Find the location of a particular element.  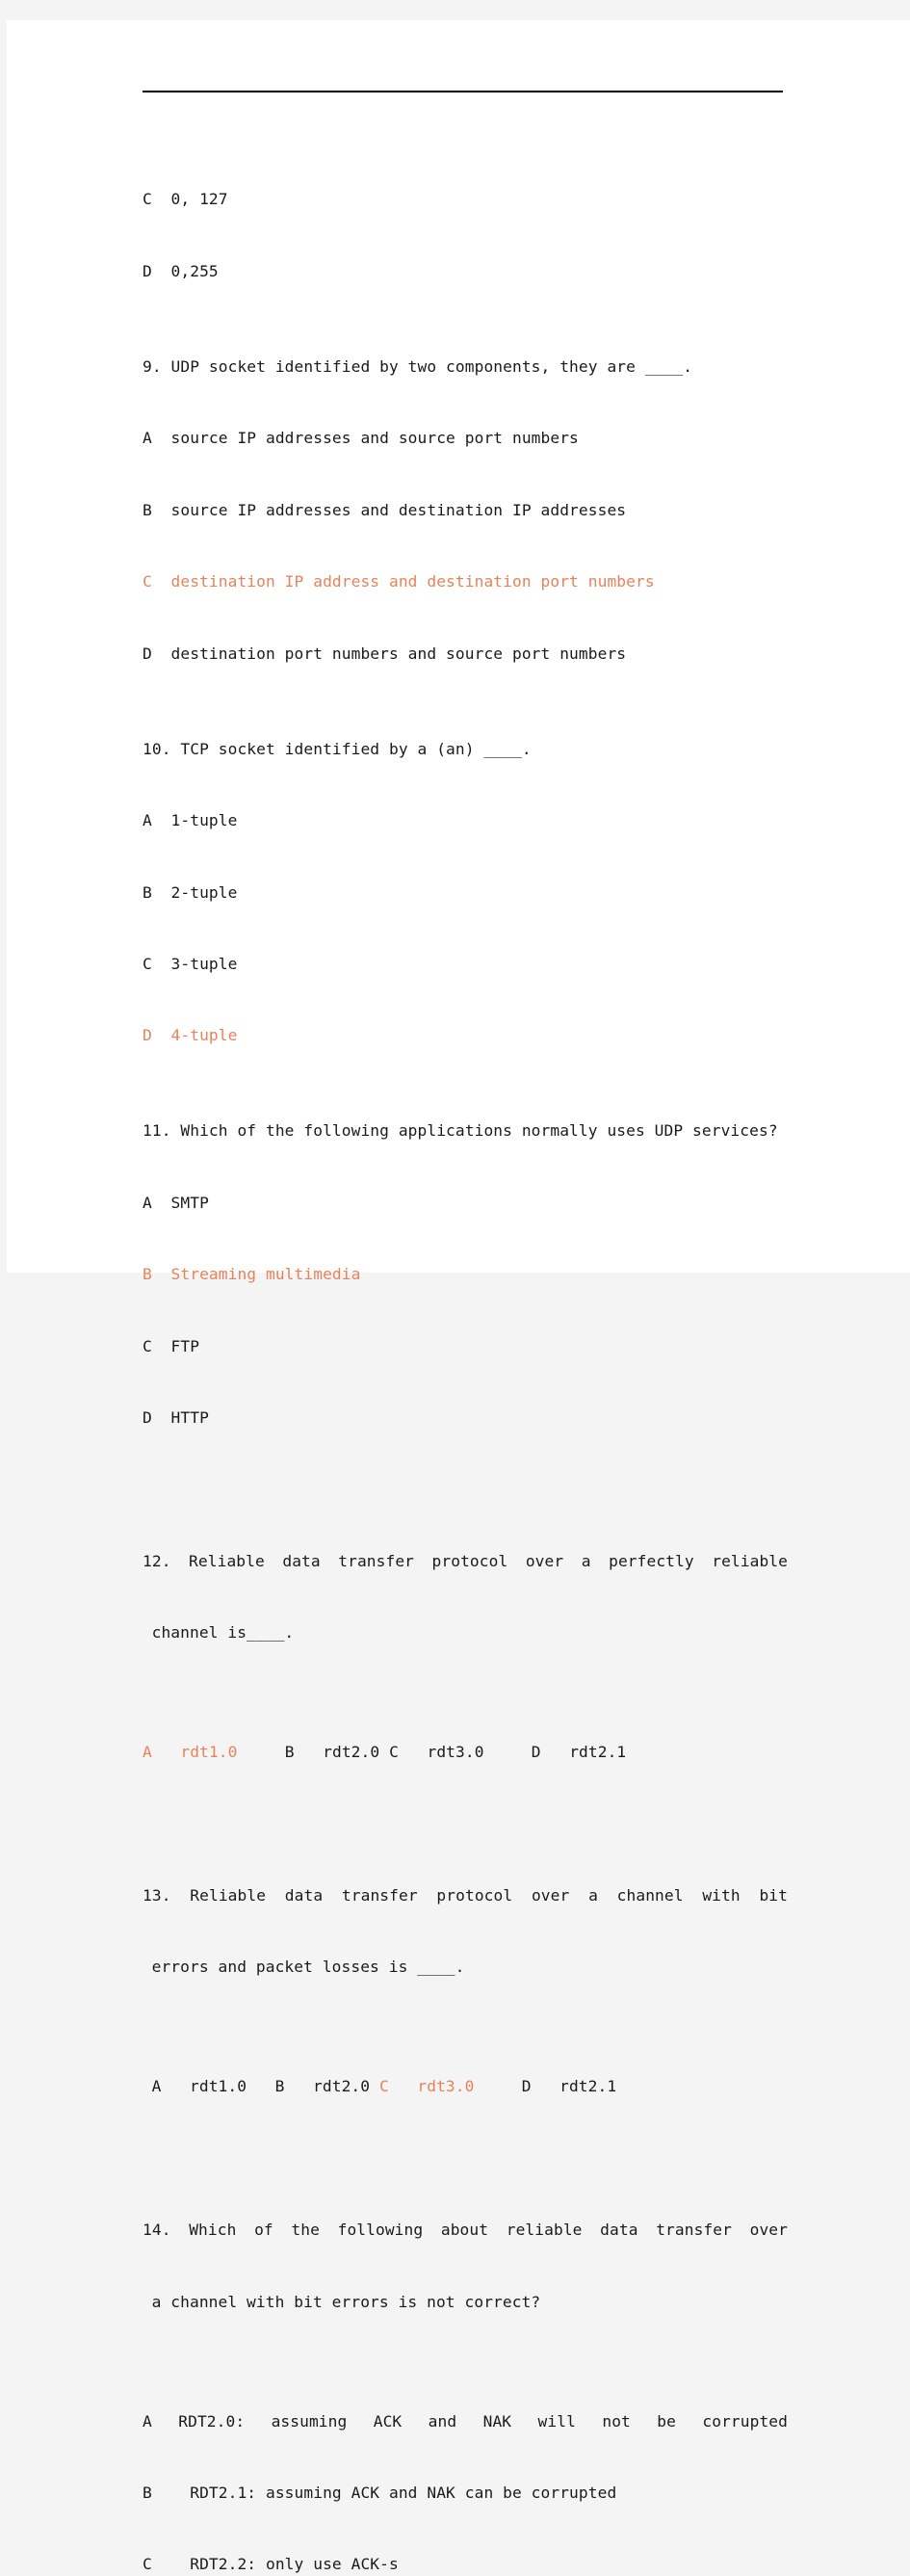

question-13-option-a-text: rdt1.0 is located at coordinates (218, 2086).